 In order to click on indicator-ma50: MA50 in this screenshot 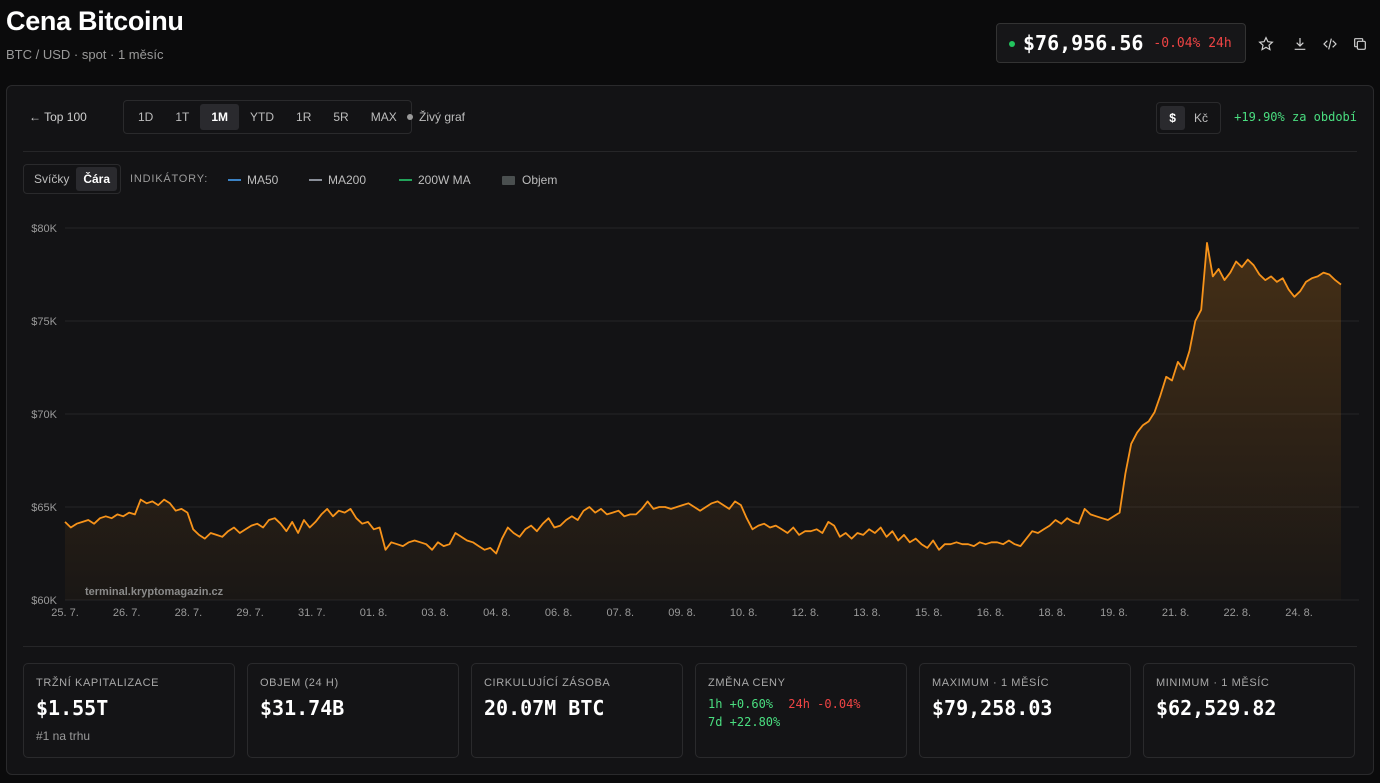, I will do `click(253, 180)`.